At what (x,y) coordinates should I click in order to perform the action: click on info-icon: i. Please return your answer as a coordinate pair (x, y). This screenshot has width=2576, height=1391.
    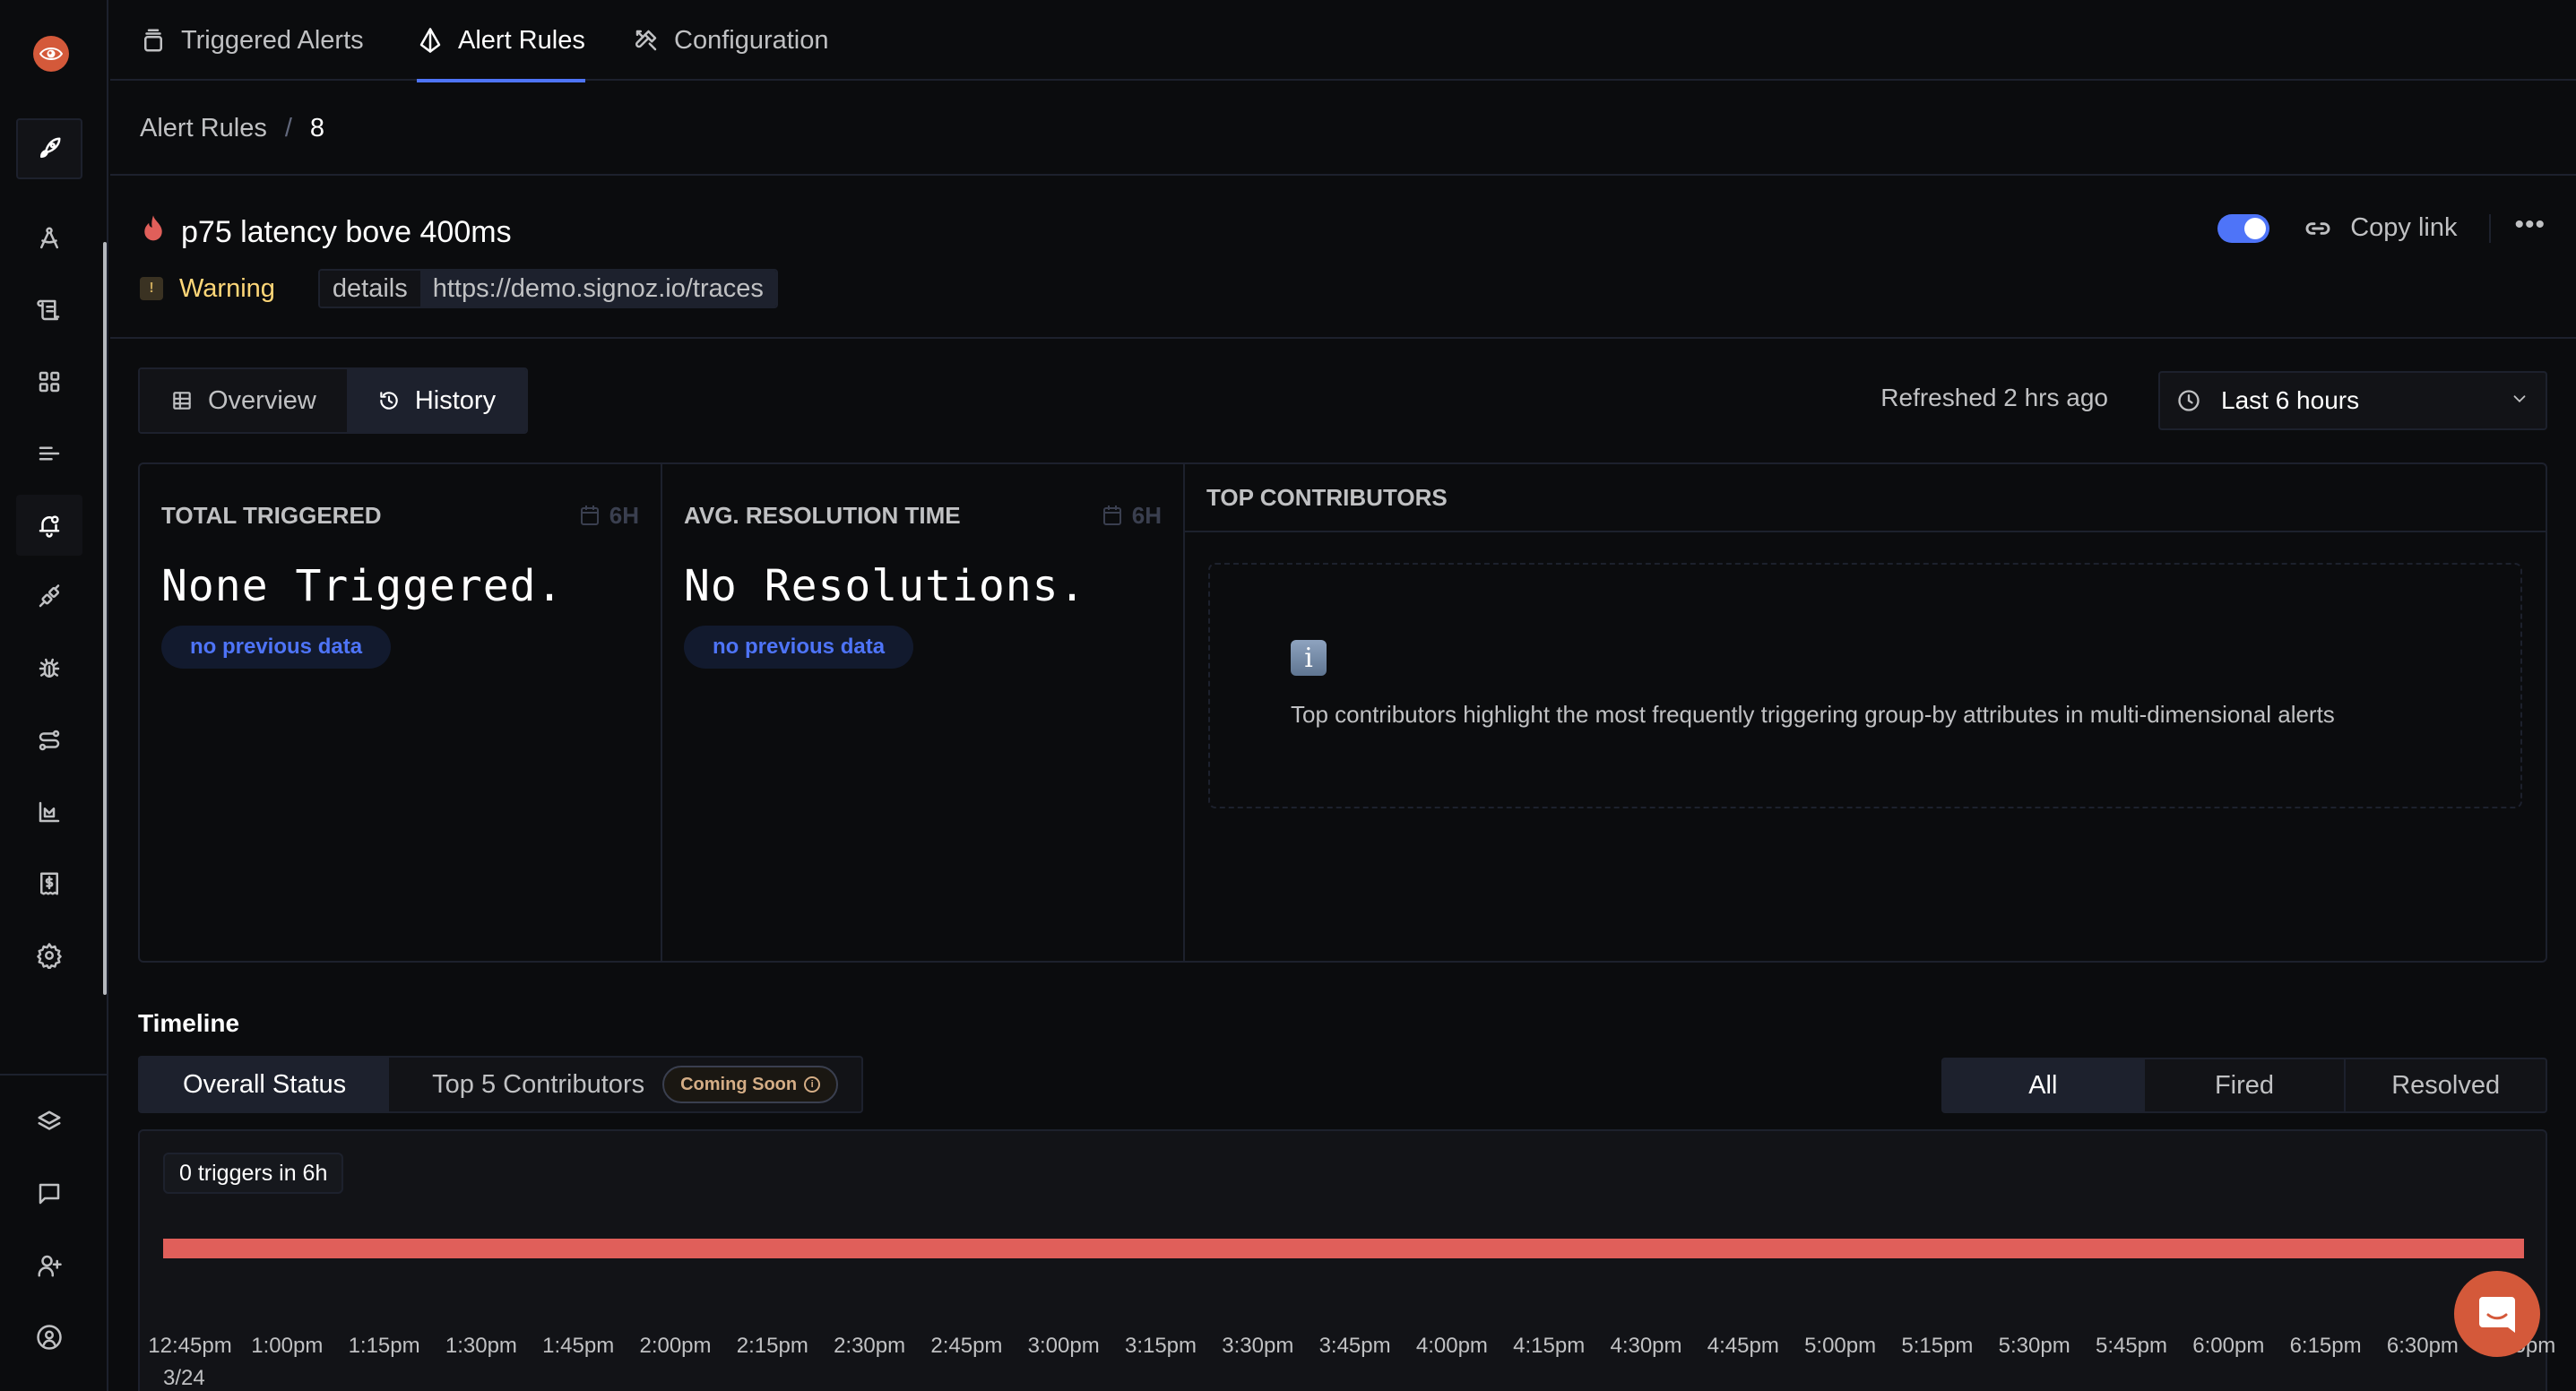
    Looking at the image, I should click on (1309, 658).